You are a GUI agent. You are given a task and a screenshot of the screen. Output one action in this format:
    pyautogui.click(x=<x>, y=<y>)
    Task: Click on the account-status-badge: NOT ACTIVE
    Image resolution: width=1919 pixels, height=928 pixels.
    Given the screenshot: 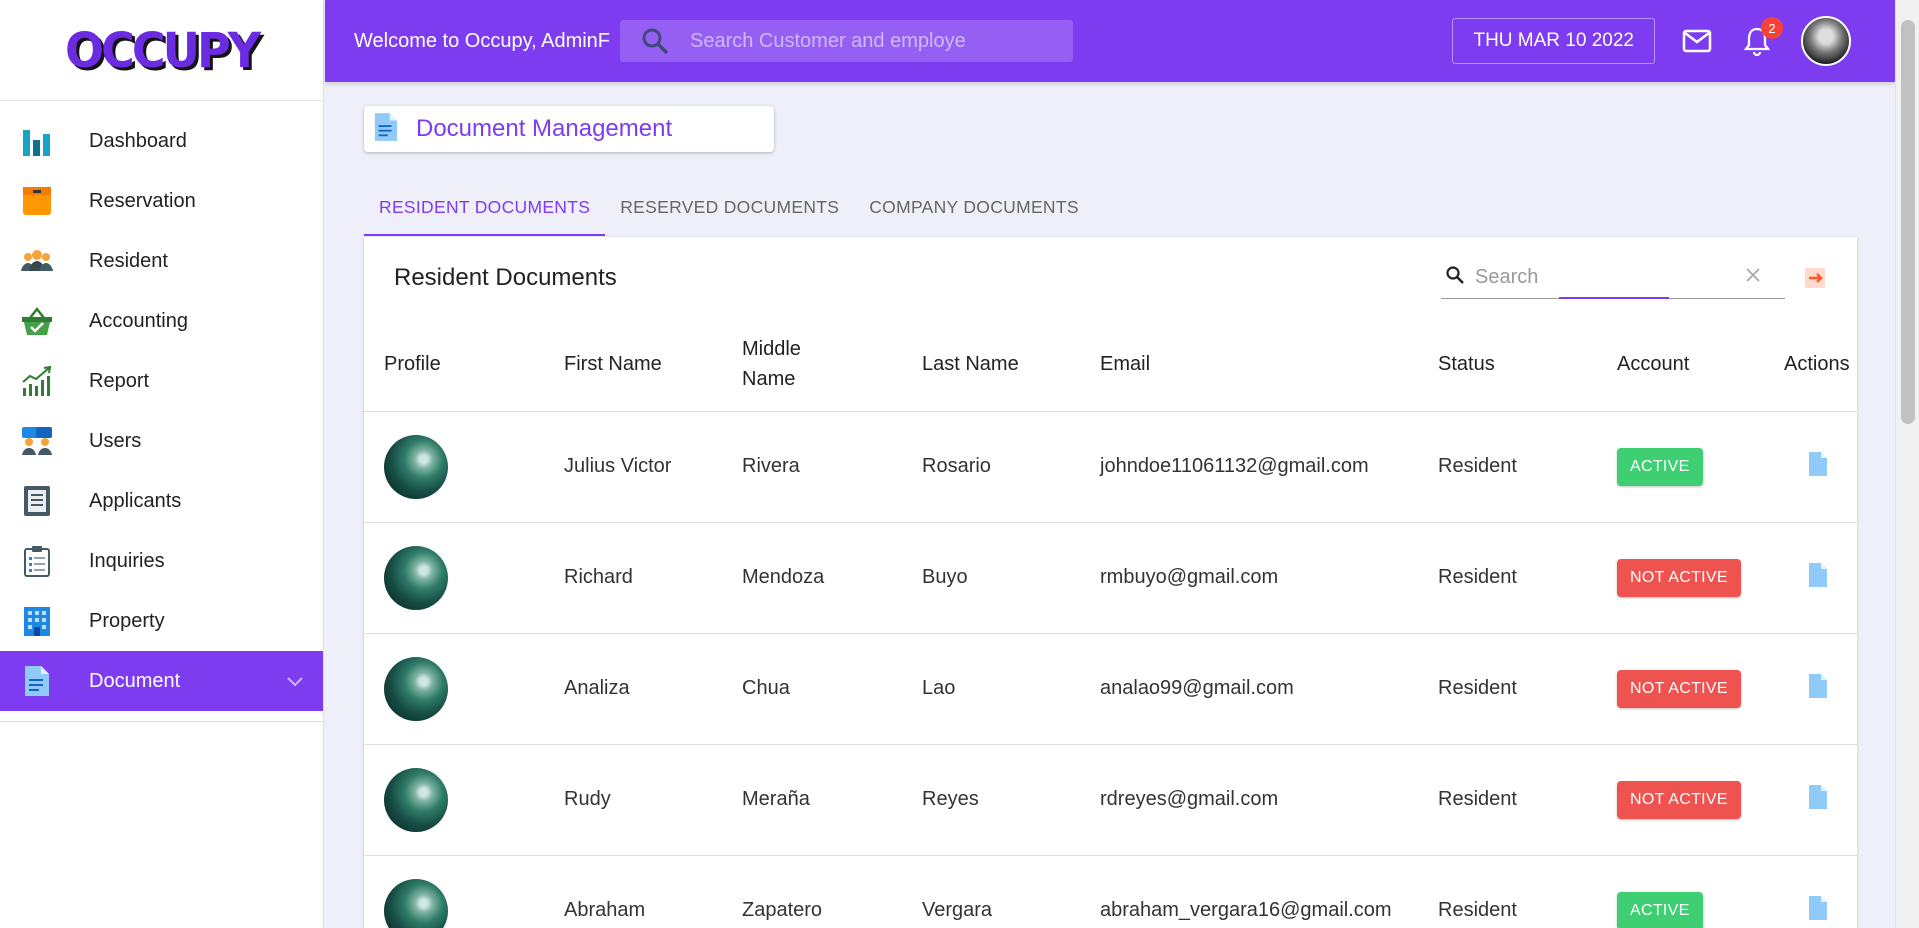 What is the action you would take?
    pyautogui.click(x=1679, y=577)
    